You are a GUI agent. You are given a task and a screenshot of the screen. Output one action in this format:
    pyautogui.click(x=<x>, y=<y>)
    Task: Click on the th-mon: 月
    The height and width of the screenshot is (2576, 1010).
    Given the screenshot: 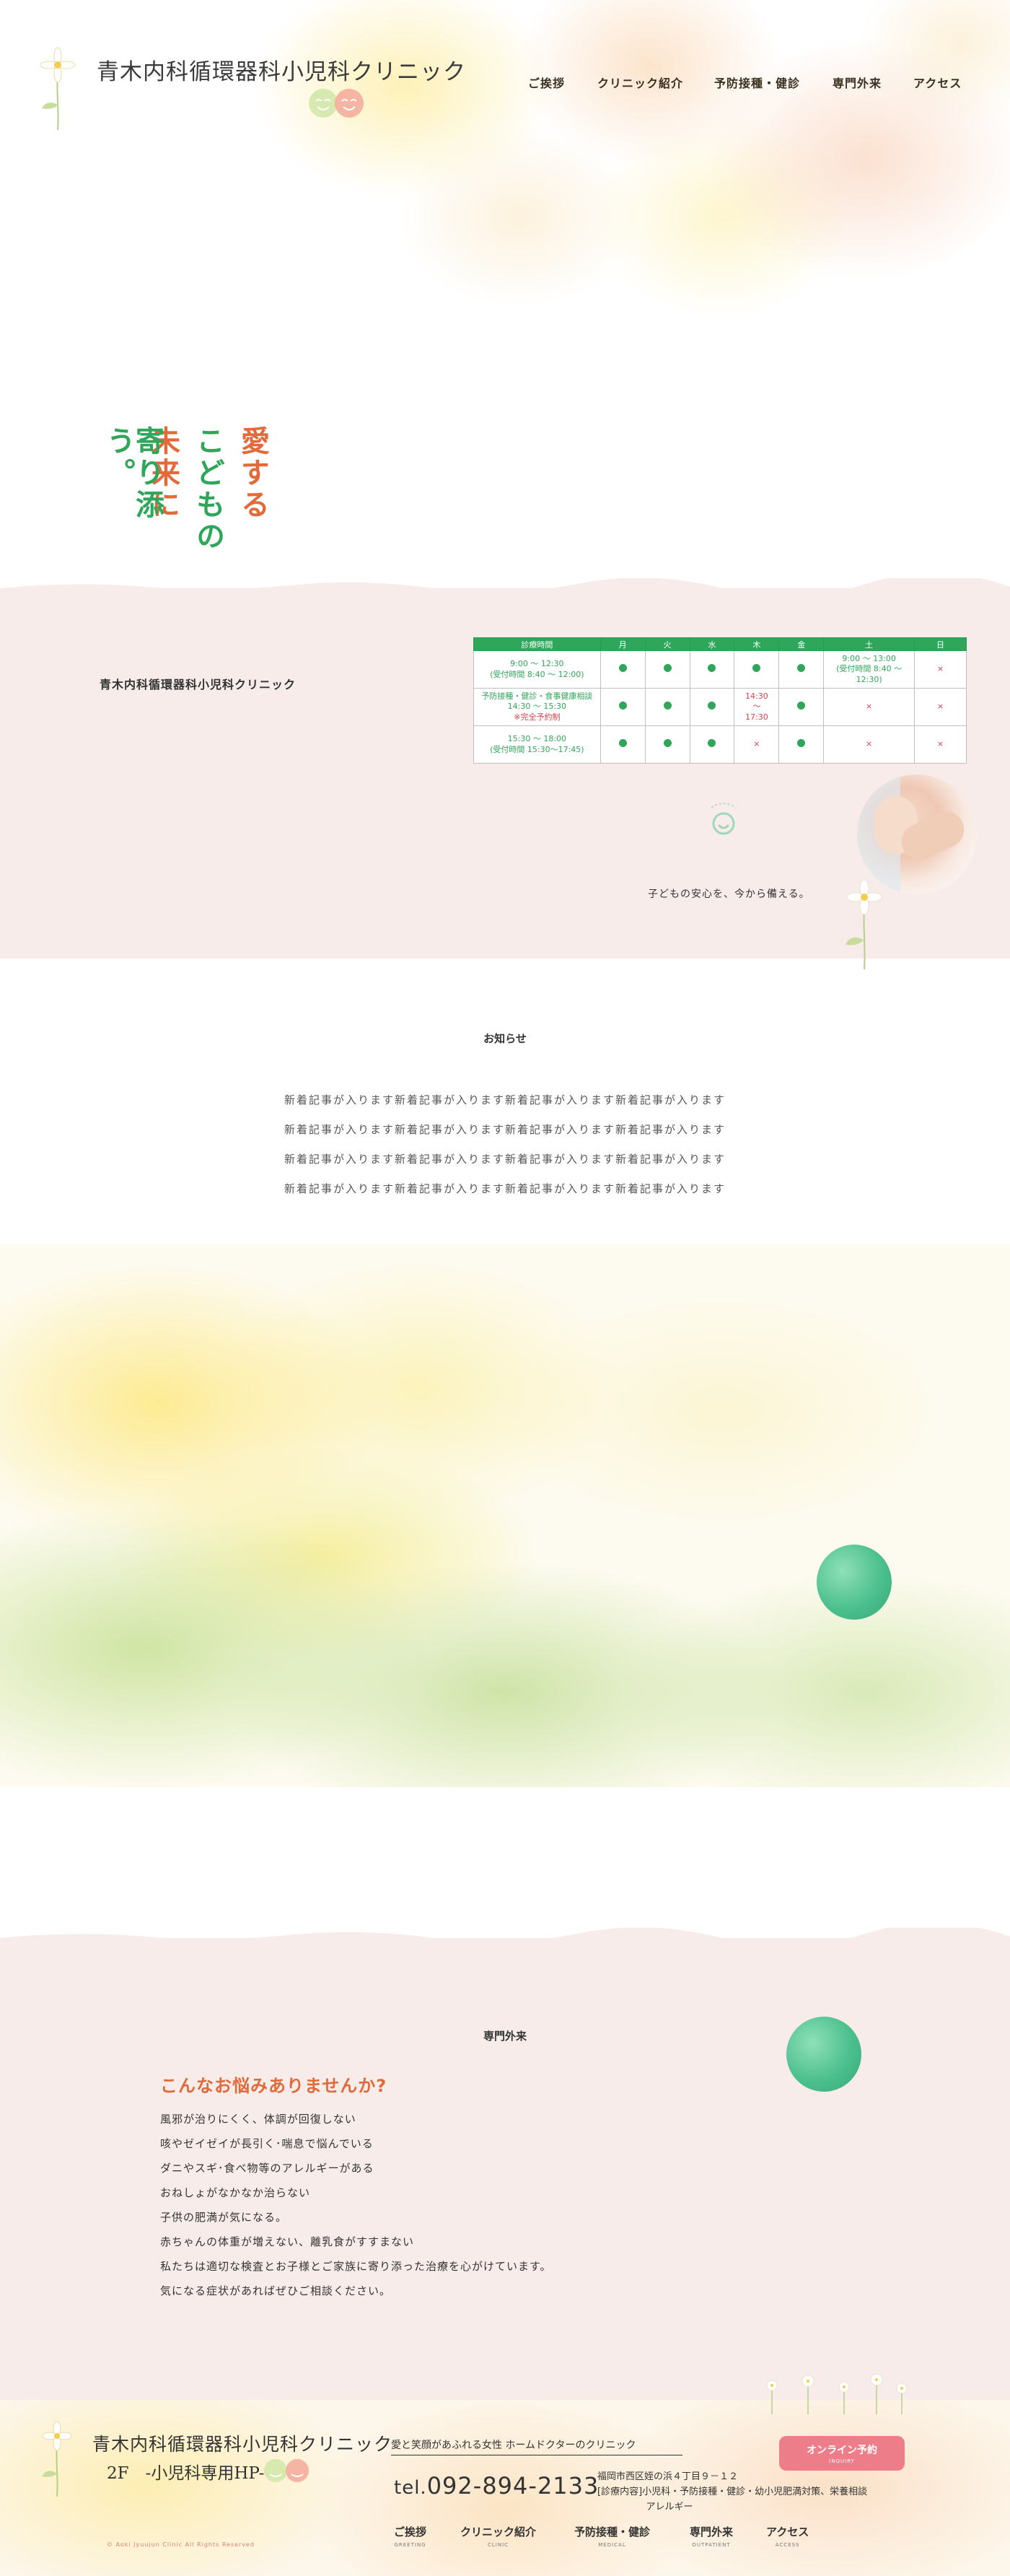 What is the action you would take?
    pyautogui.click(x=623, y=644)
    